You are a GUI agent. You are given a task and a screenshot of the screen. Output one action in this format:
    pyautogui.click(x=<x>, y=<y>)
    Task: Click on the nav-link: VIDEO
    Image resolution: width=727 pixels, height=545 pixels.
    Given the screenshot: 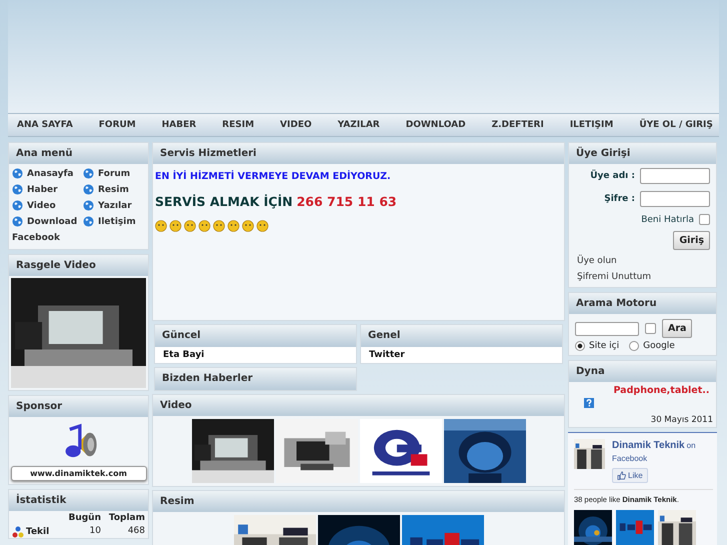 What is the action you would take?
    pyautogui.click(x=296, y=125)
    